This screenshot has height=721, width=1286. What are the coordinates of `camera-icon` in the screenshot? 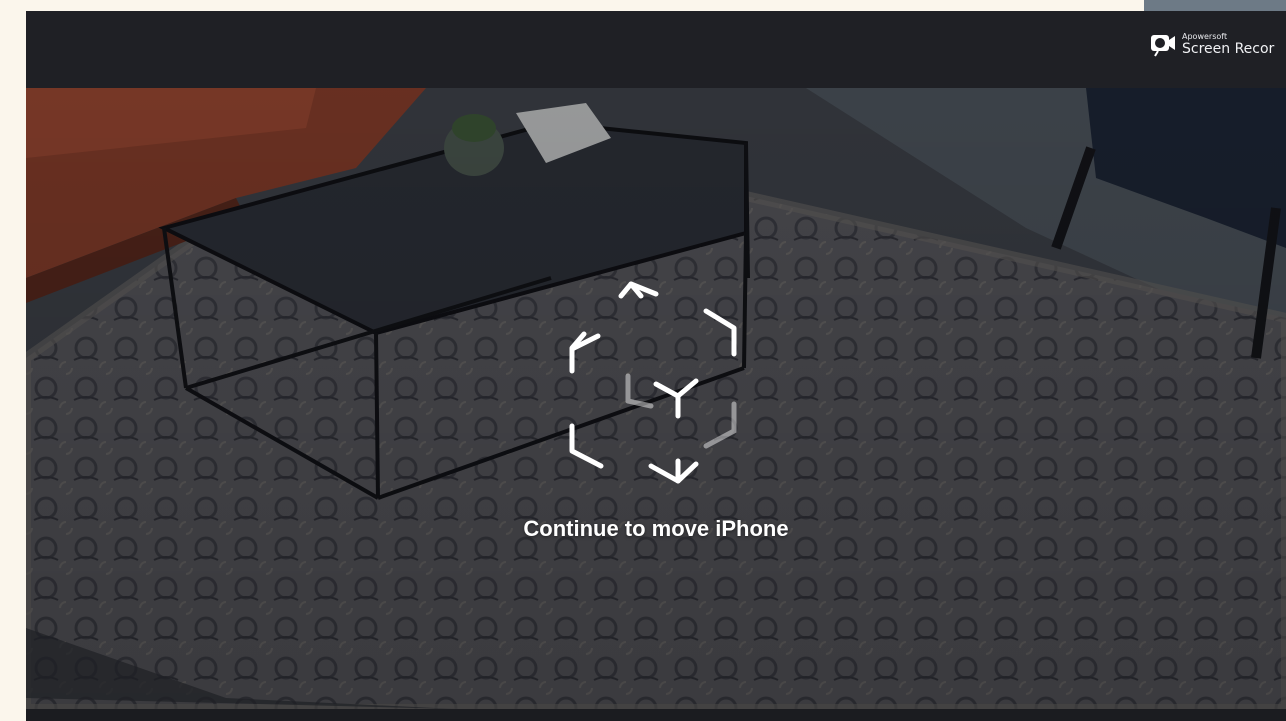 It's located at (1163, 46).